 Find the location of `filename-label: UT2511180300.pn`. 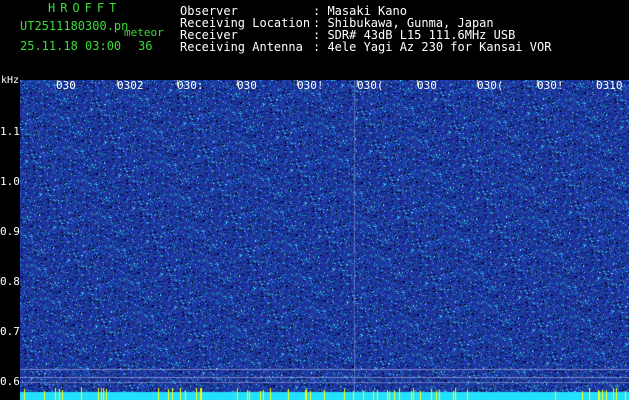

filename-label: UT2511180300.pn is located at coordinates (74, 26).